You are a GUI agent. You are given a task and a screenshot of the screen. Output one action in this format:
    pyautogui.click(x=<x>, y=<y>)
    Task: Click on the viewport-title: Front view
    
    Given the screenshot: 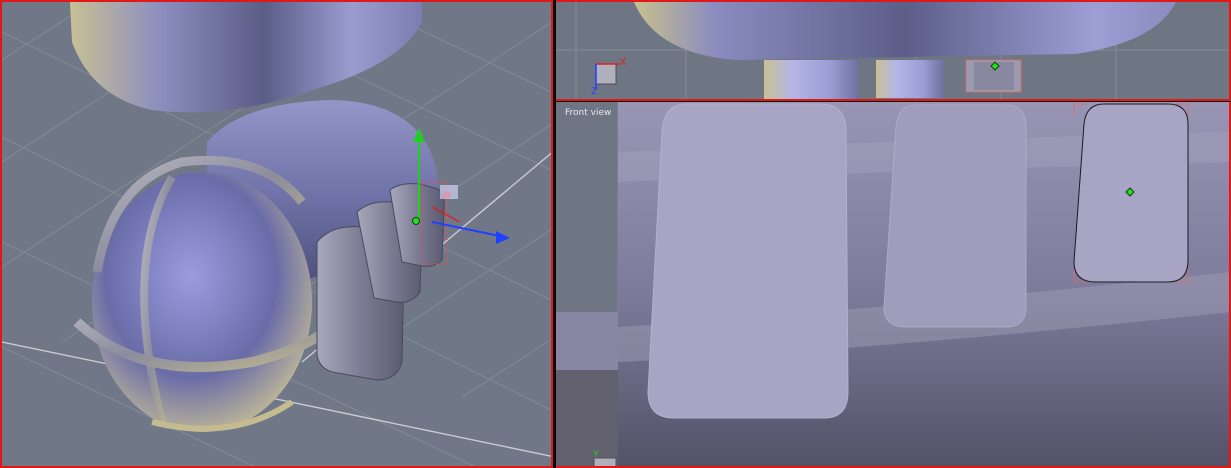 What is the action you would take?
    pyautogui.click(x=588, y=113)
    